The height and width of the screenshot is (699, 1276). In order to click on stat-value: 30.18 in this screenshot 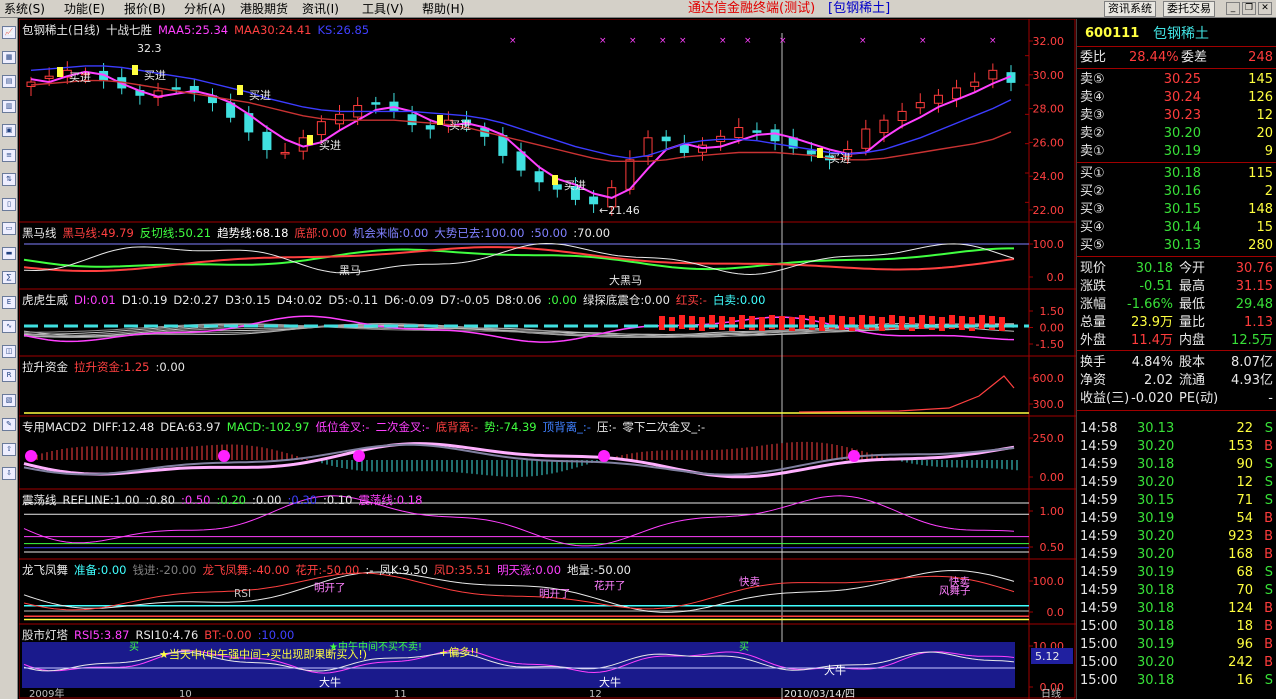, I will do `click(1154, 268)`.